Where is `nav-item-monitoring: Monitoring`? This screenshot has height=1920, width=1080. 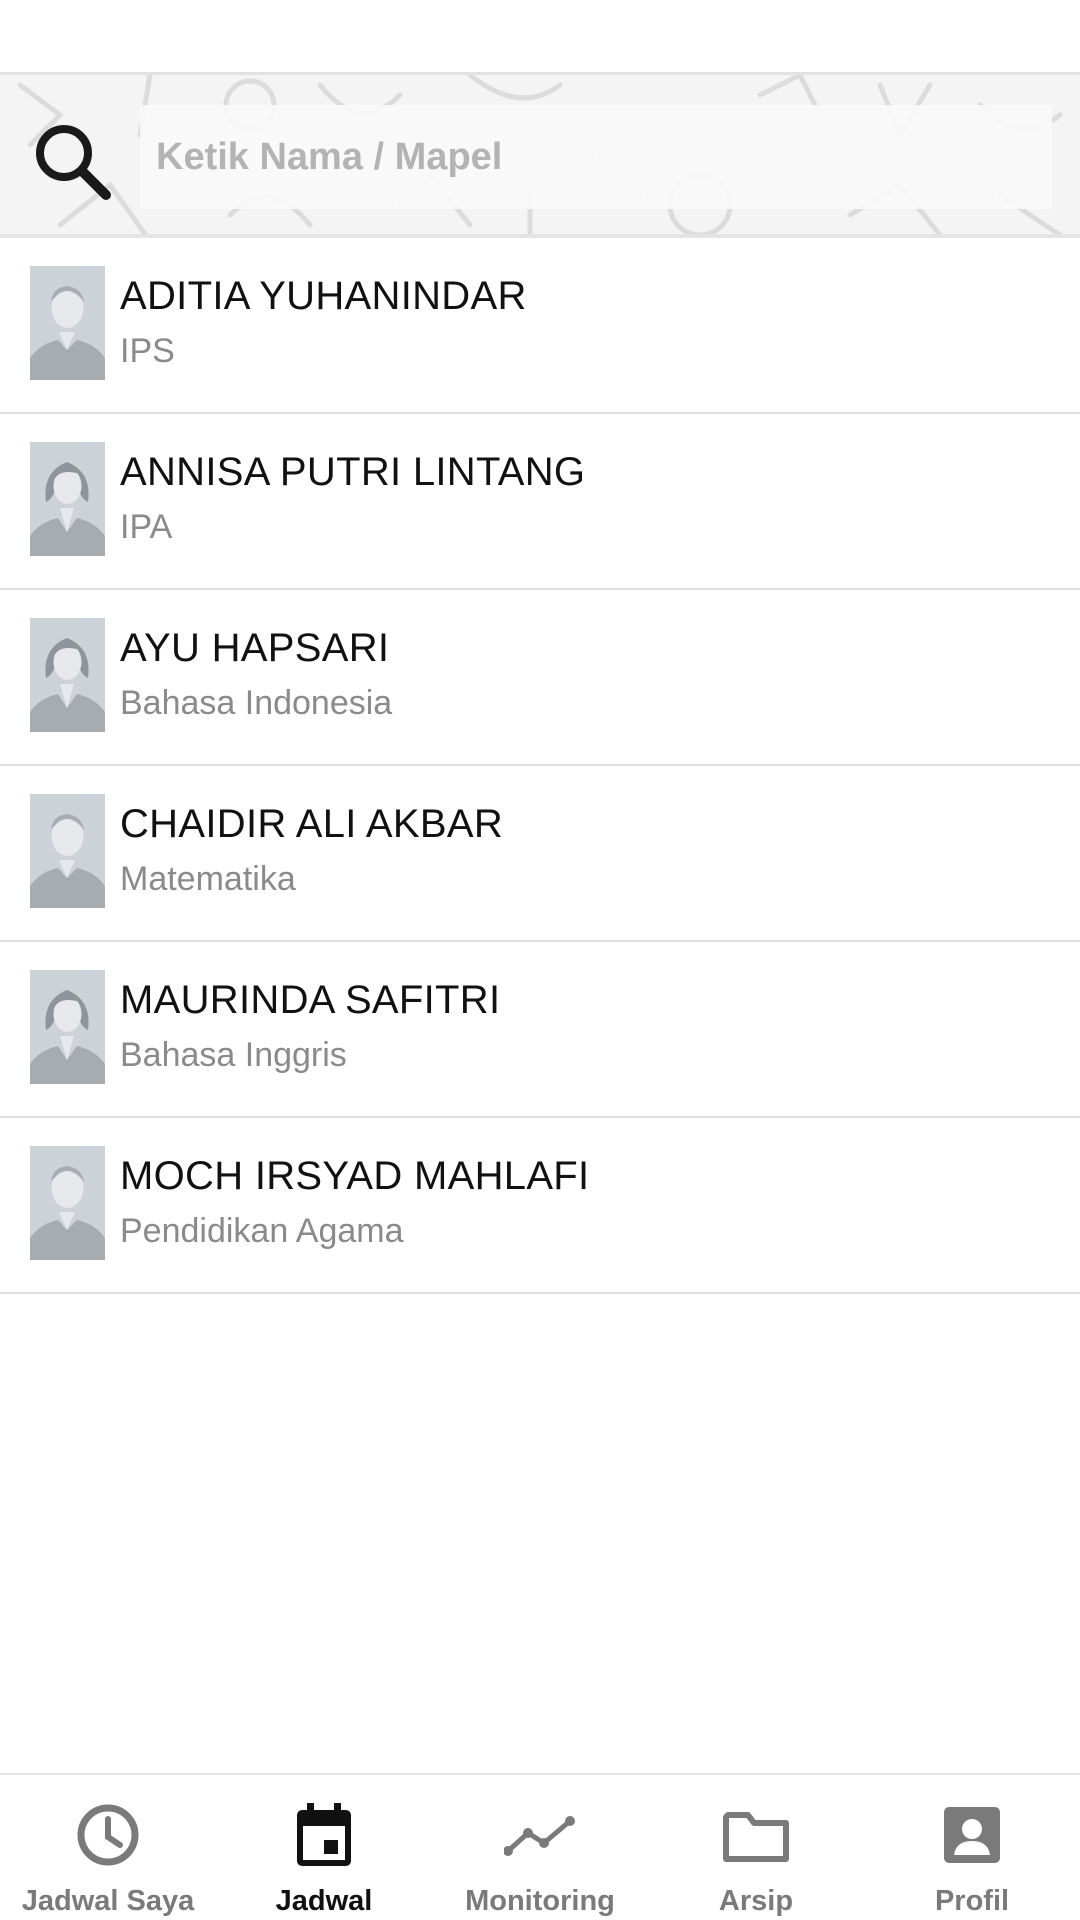 nav-item-monitoring: Monitoring is located at coordinates (540, 1847).